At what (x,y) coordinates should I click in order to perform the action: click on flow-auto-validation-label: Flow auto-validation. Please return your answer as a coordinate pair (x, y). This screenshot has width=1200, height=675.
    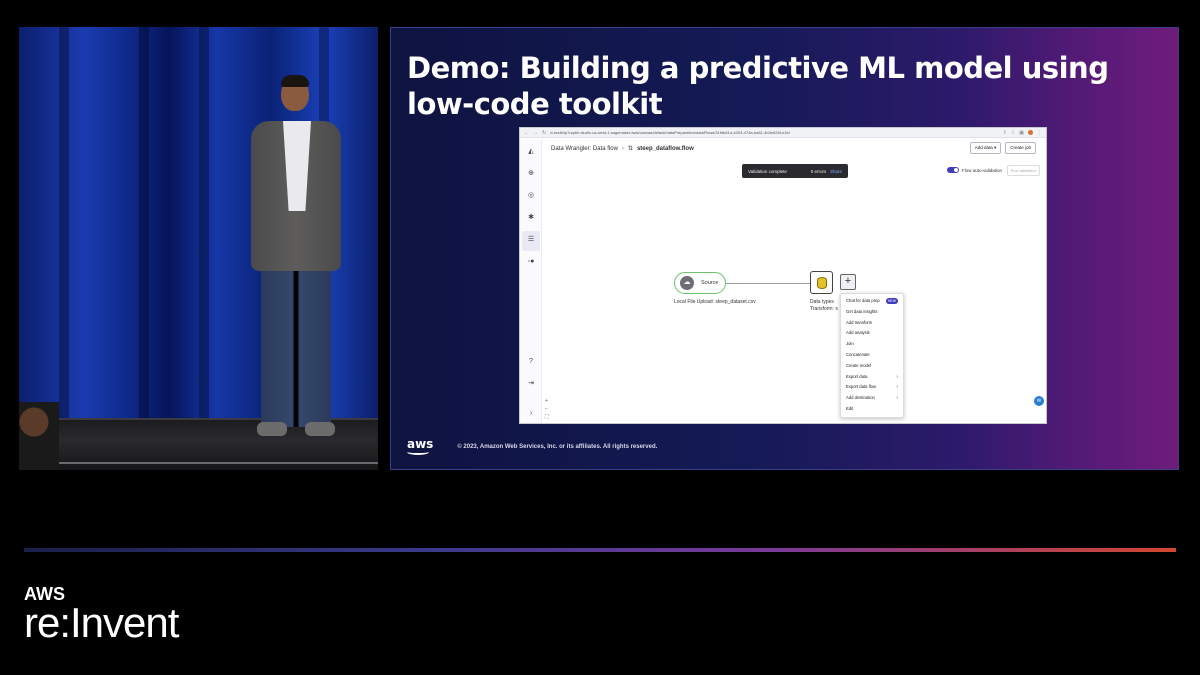
    Looking at the image, I should click on (981, 170).